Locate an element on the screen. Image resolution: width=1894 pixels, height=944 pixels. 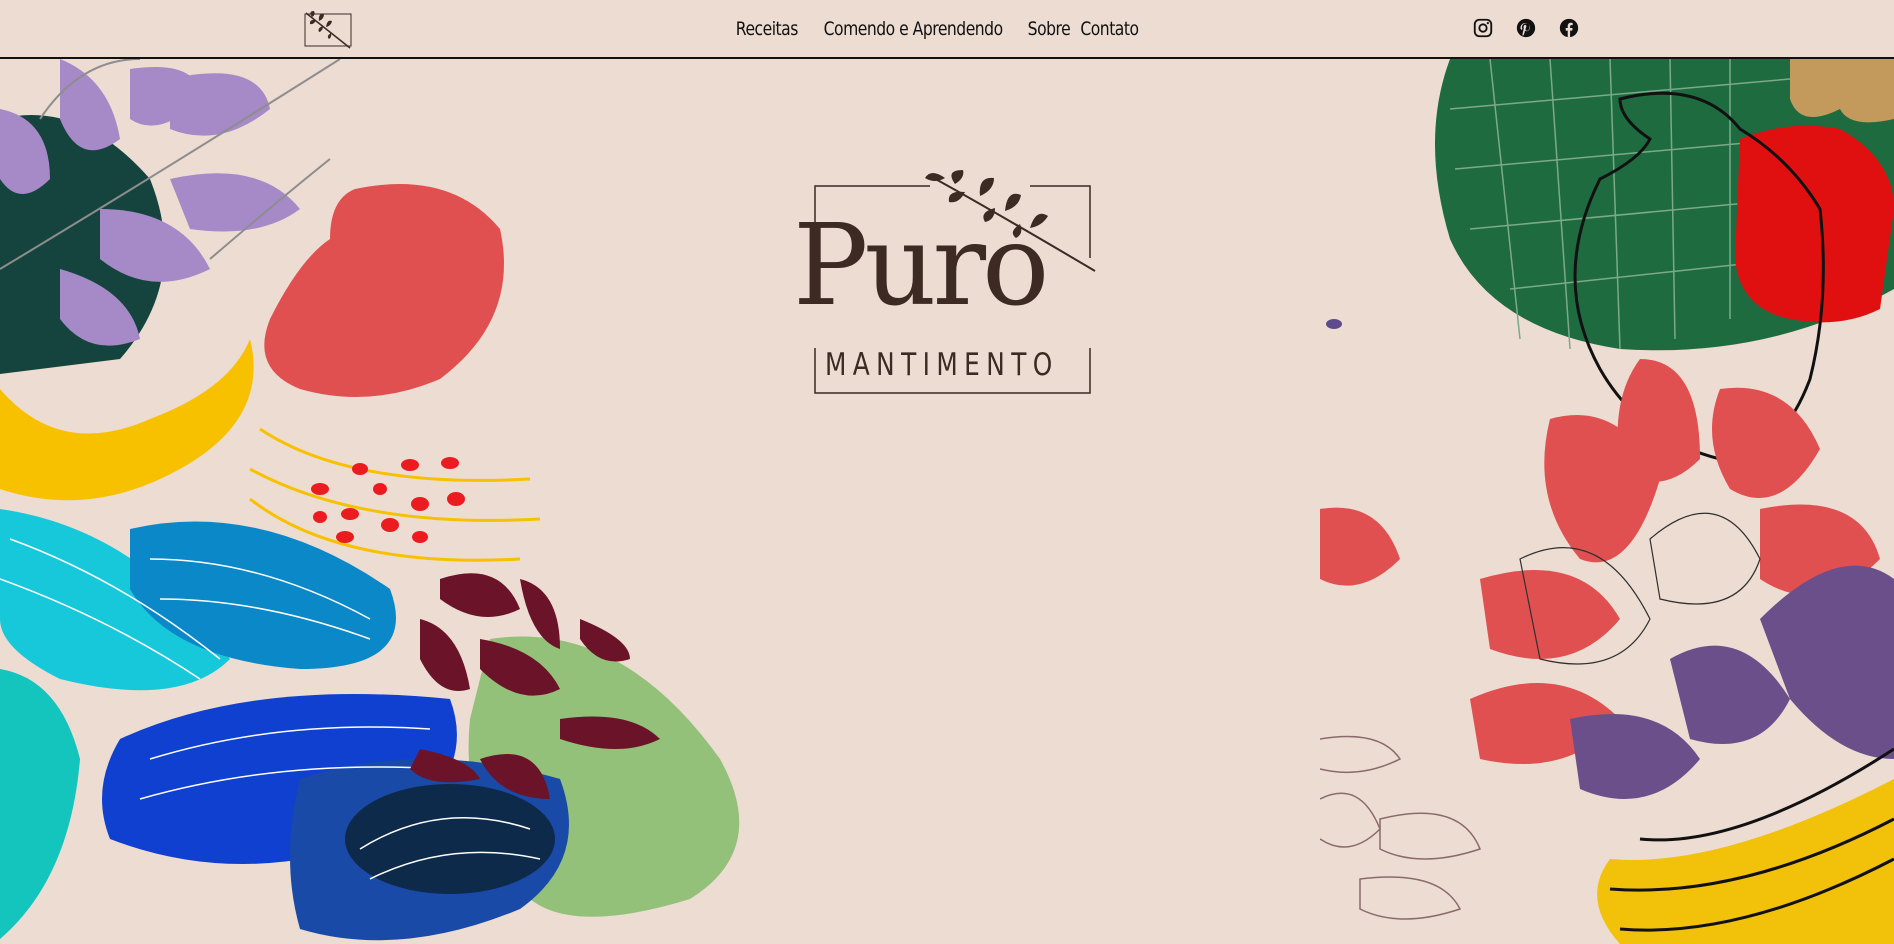
purple-seeds is located at coordinates (1334, 324).